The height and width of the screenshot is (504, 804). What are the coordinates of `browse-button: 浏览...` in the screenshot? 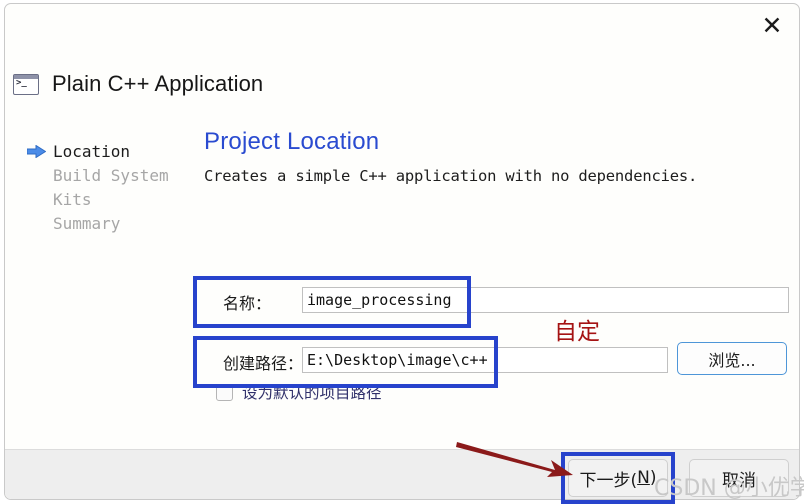 It's located at (732, 358).